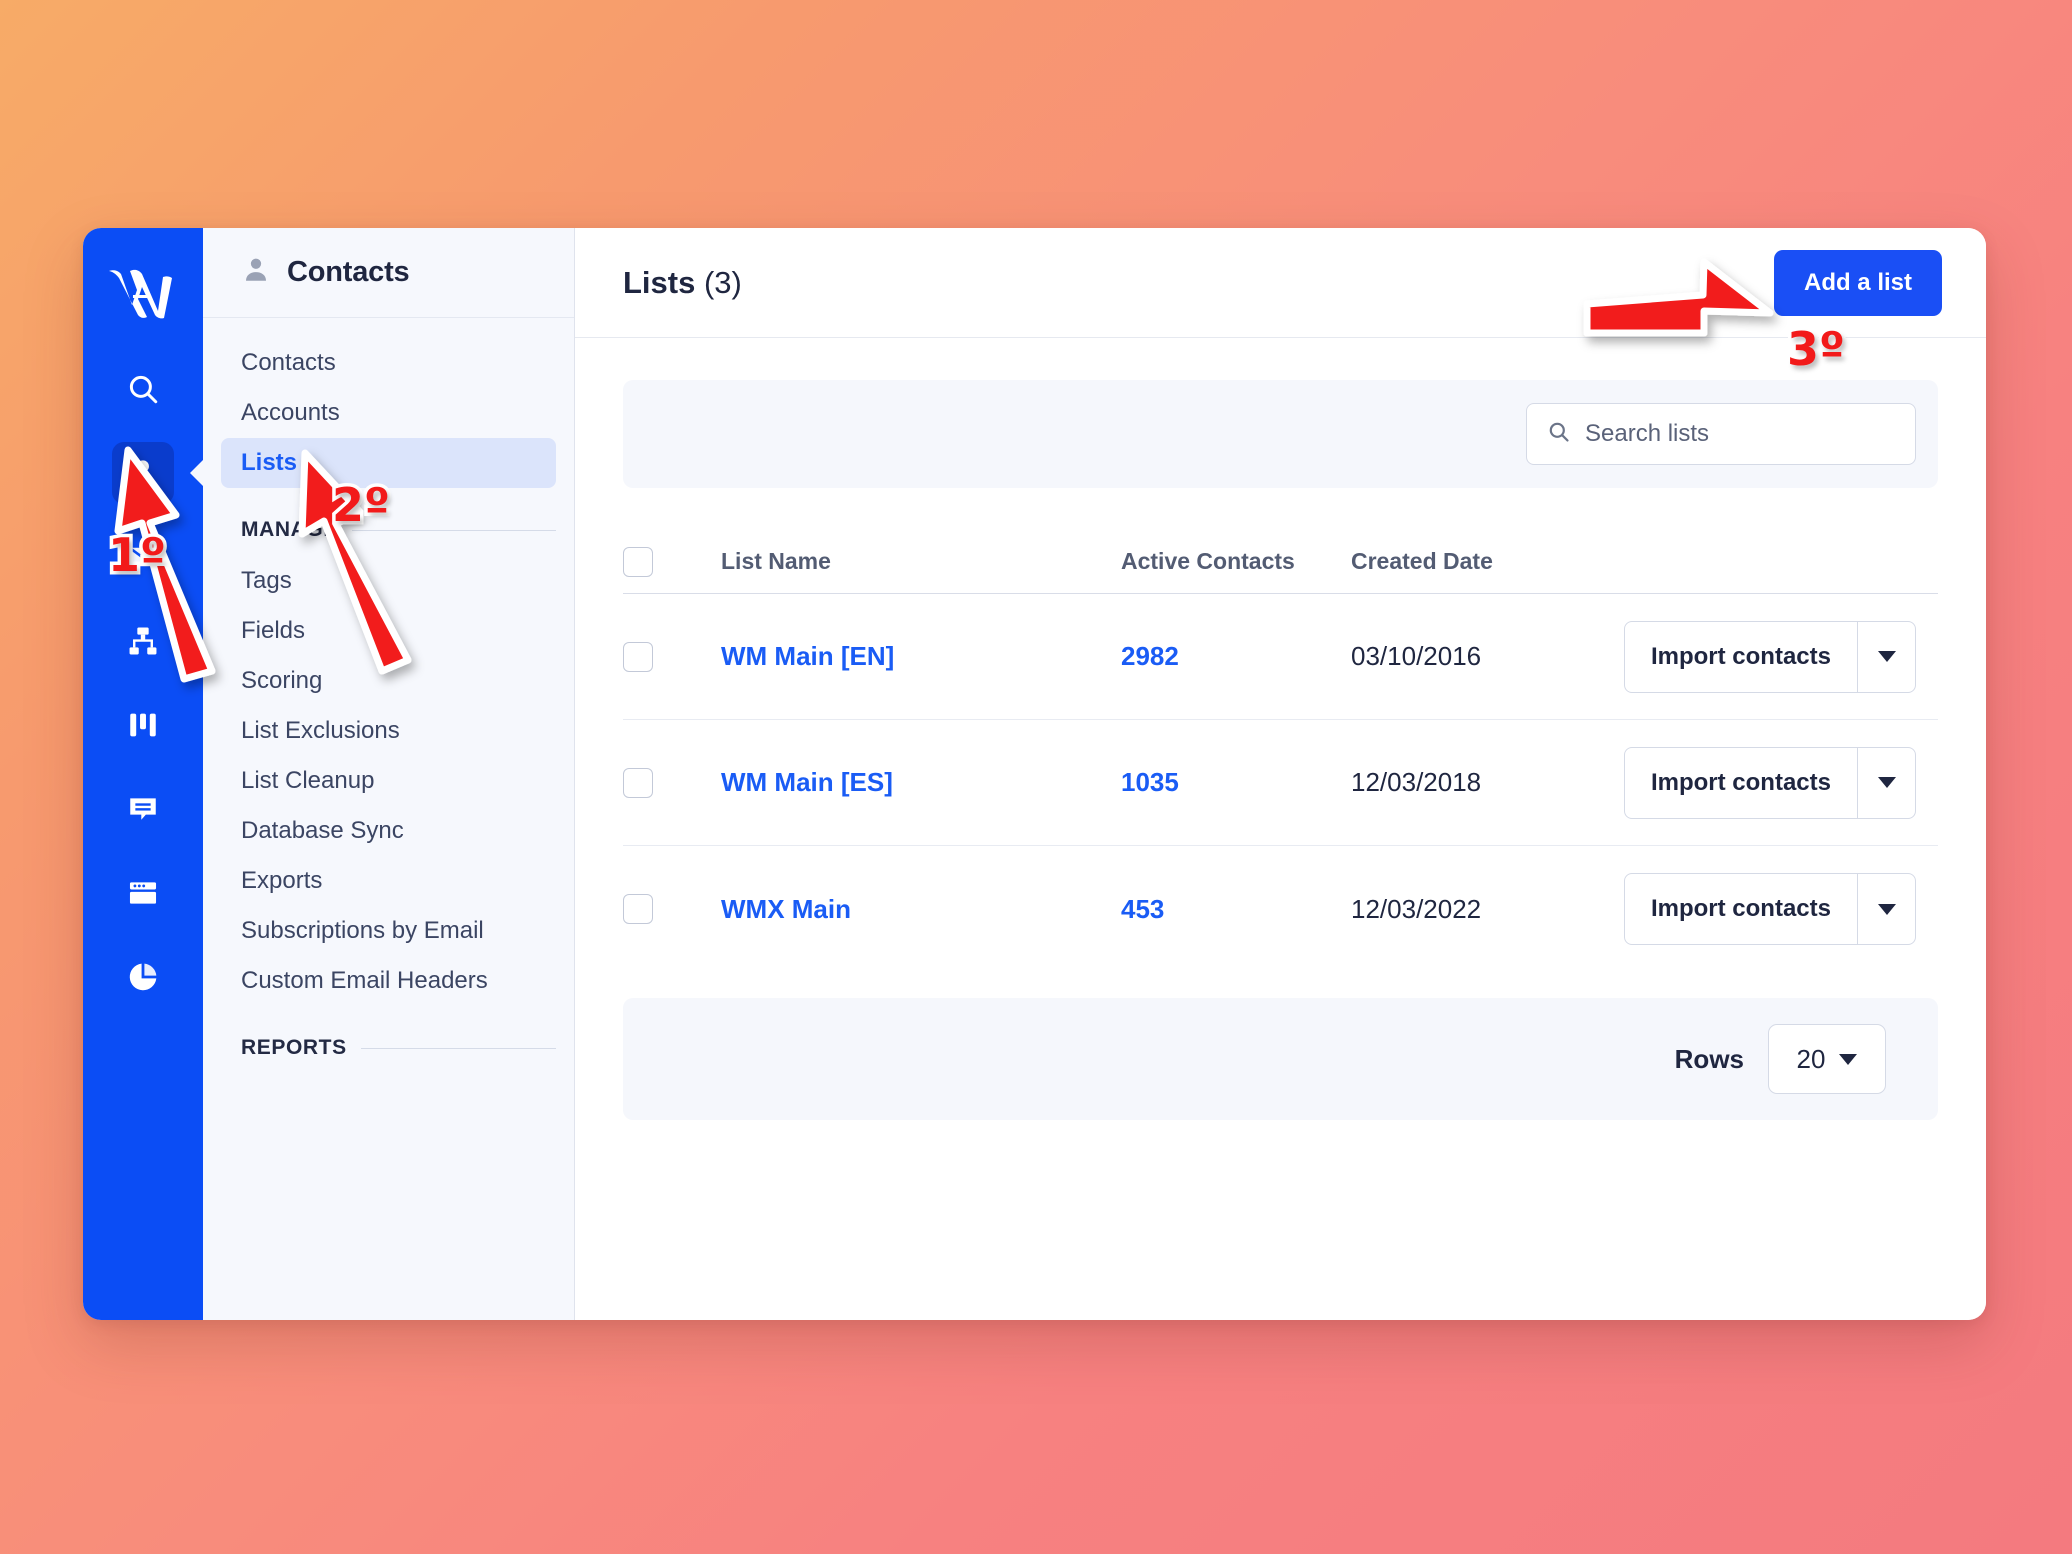  I want to click on cell-active-contacts: 1035, so click(1236, 782).